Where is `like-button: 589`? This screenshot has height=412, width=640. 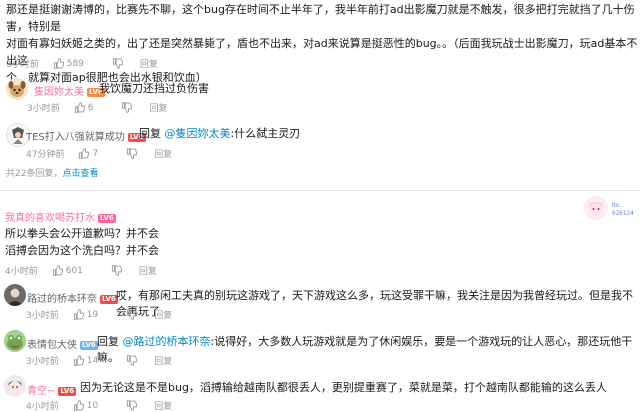 like-button: 589 is located at coordinates (75, 63).